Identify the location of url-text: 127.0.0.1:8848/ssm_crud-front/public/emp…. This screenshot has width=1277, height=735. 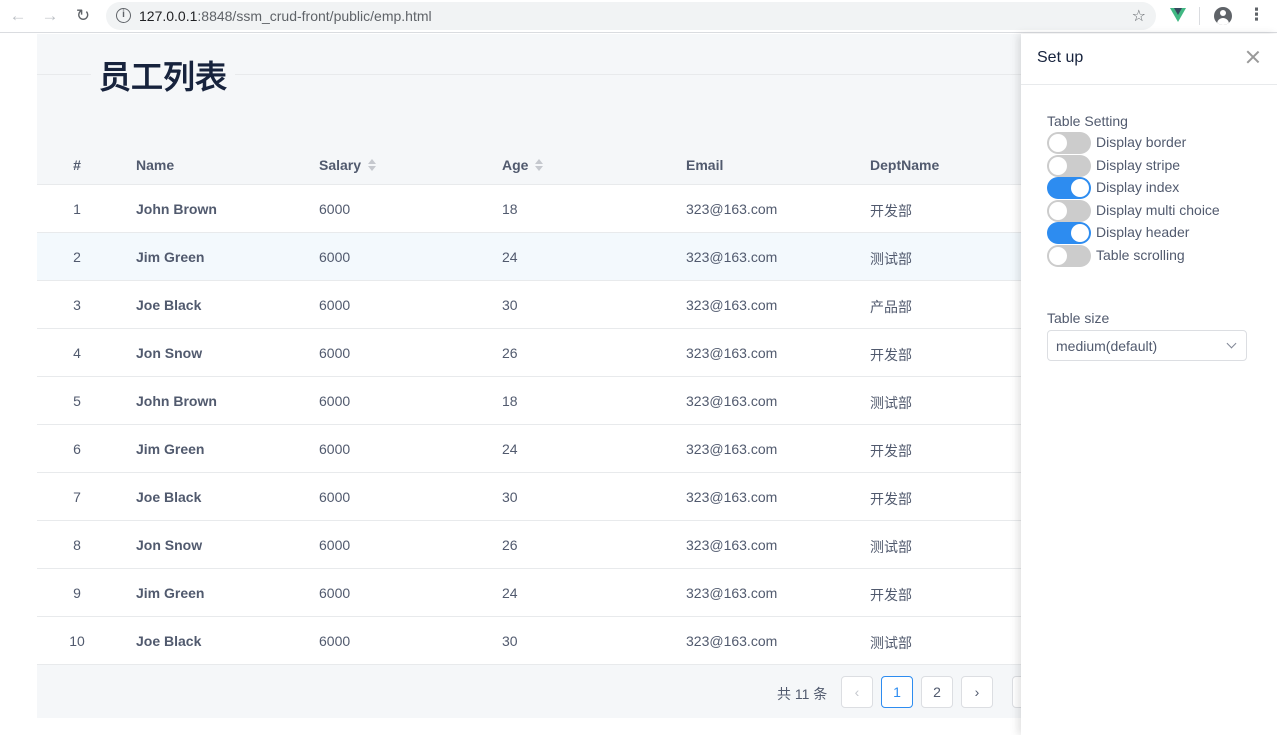
(285, 16).